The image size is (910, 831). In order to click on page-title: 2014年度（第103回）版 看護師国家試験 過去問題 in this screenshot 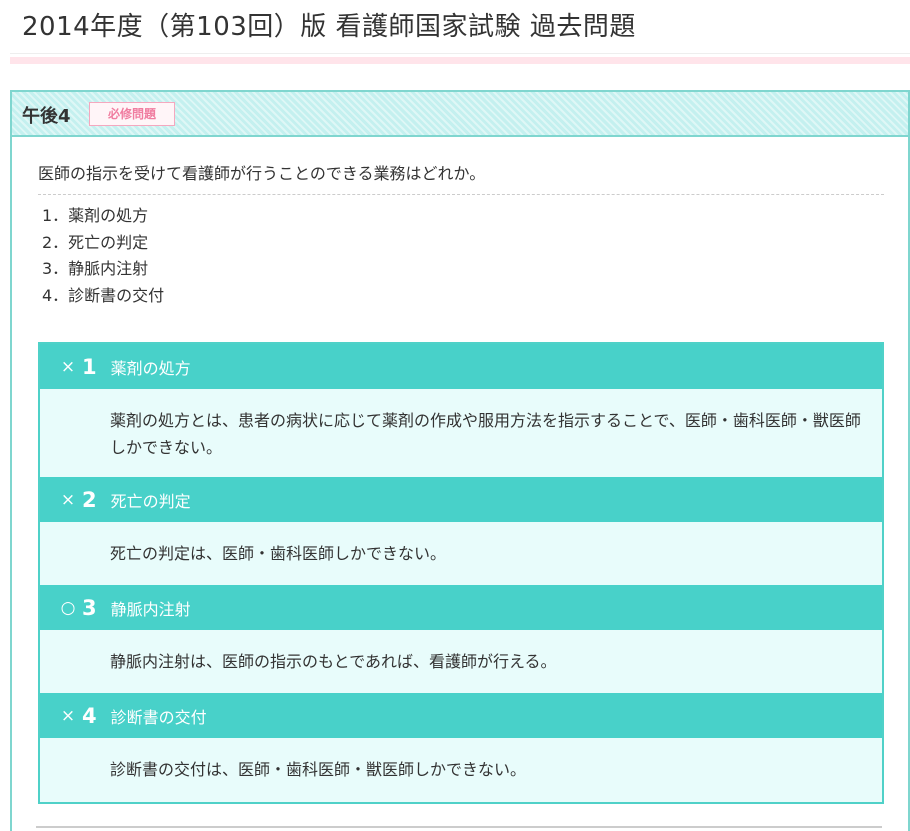, I will do `click(329, 27)`.